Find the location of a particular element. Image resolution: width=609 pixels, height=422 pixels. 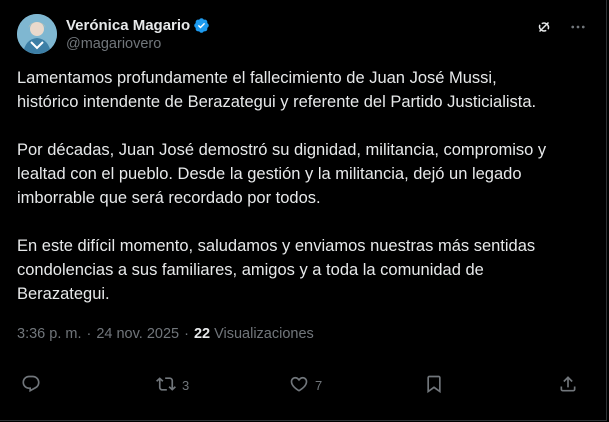

action-bar: 3 7 is located at coordinates (303, 385).